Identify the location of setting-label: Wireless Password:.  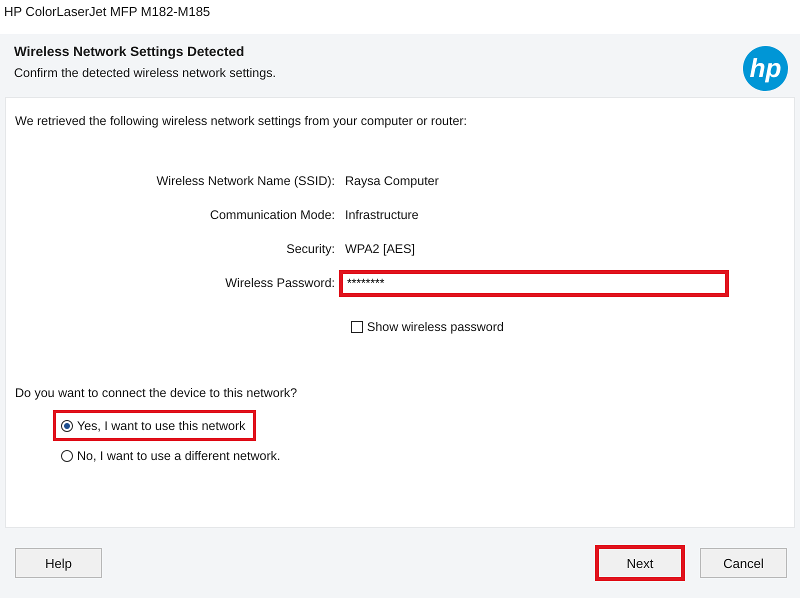
(280, 283).